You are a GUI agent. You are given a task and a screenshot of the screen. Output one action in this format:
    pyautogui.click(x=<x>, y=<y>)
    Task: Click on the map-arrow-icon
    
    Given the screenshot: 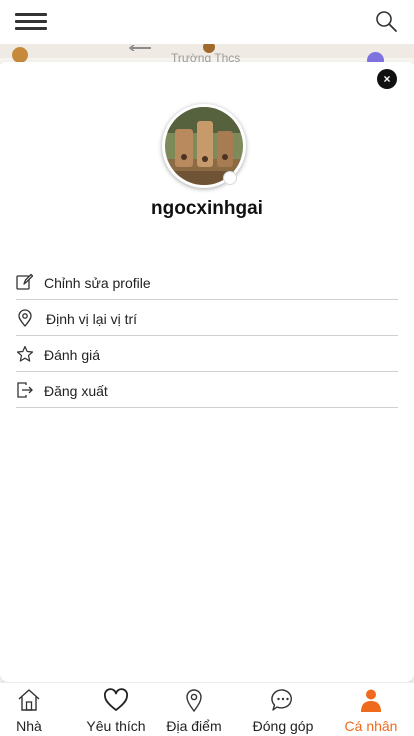 What is the action you would take?
    pyautogui.click(x=139, y=48)
    